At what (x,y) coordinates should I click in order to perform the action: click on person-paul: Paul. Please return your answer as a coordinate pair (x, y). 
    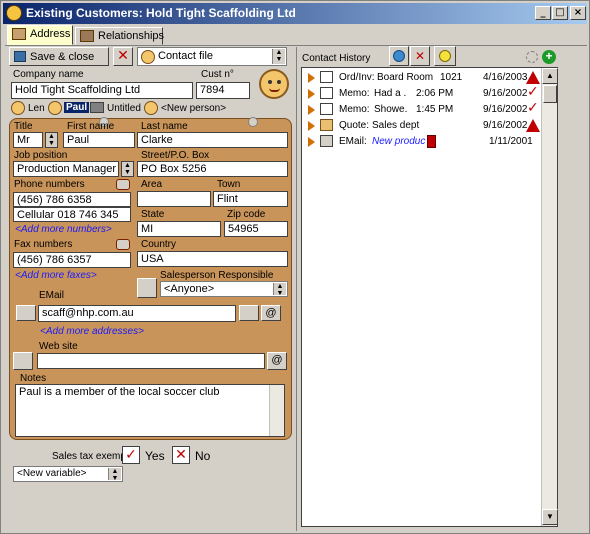
    Looking at the image, I should click on (77, 107).